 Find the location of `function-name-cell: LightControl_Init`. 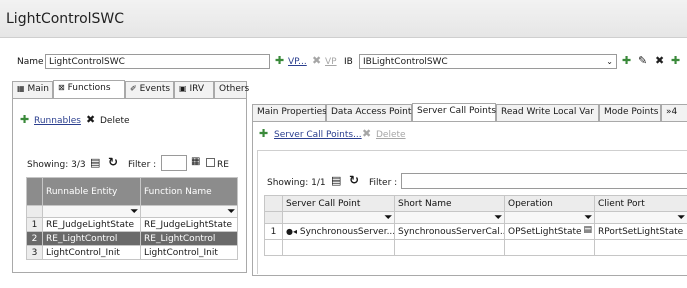

function-name-cell: LightControl_Init is located at coordinates (189, 252).